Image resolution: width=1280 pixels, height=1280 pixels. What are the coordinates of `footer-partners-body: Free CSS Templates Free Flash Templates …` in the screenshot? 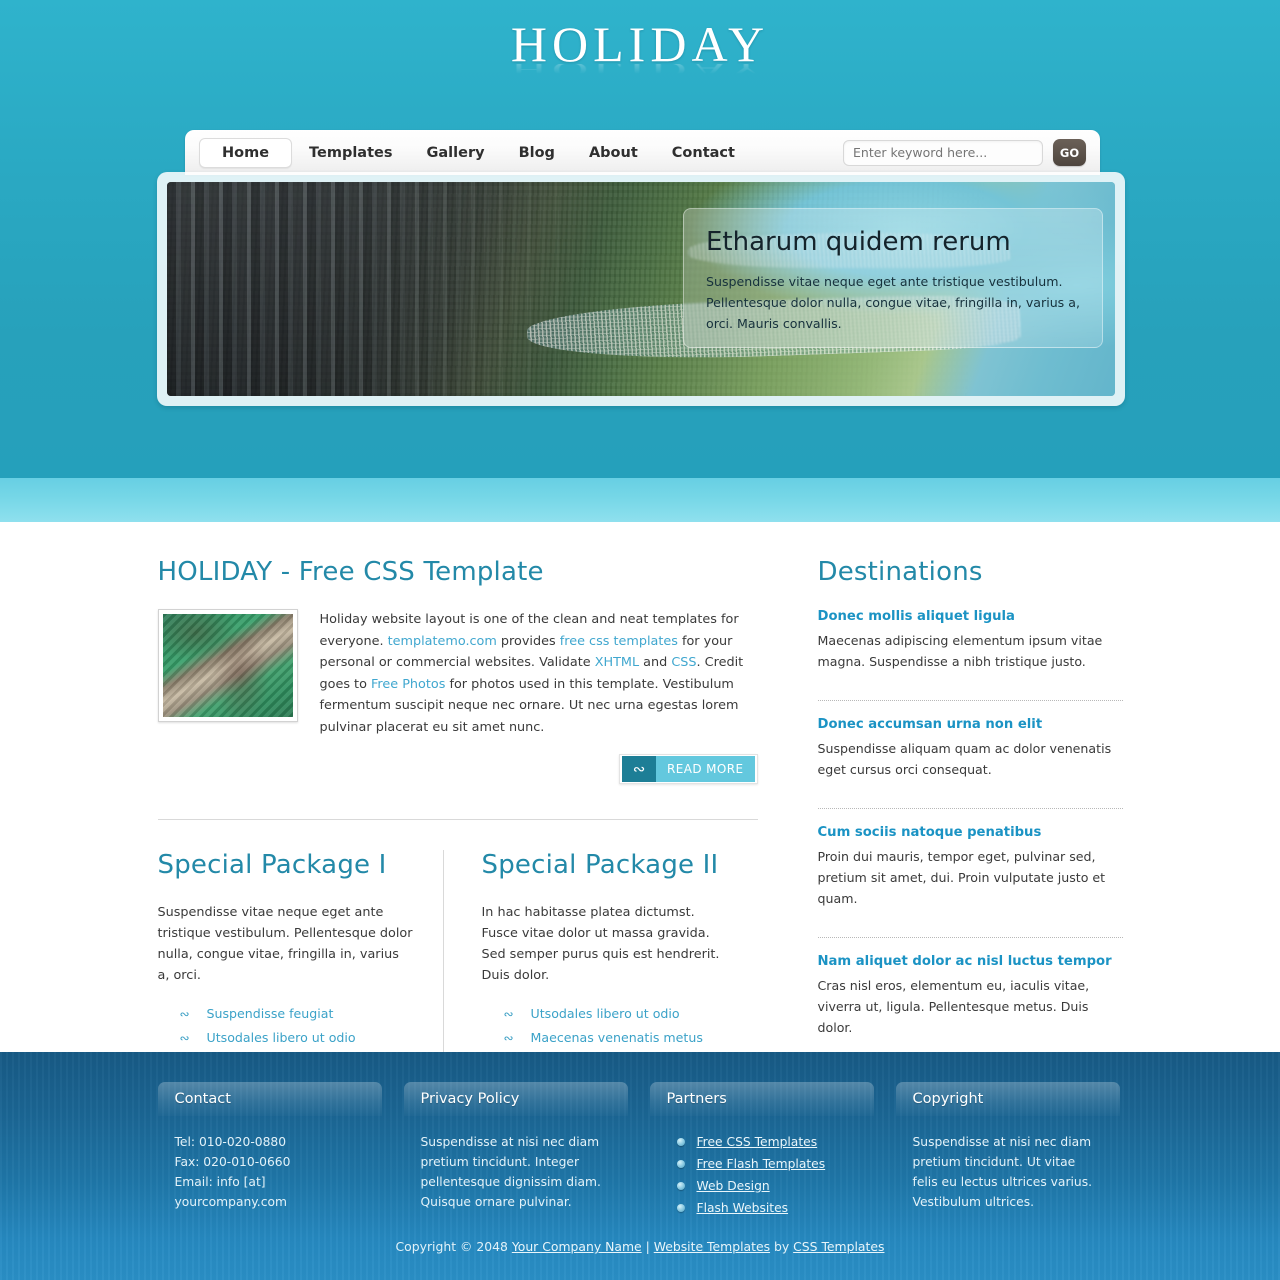 It's located at (762, 1167).